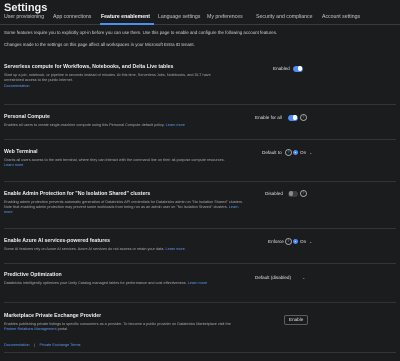 The height and width of the screenshot is (361, 400). I want to click on web-terminal-state-label: Default to, so click(272, 152).